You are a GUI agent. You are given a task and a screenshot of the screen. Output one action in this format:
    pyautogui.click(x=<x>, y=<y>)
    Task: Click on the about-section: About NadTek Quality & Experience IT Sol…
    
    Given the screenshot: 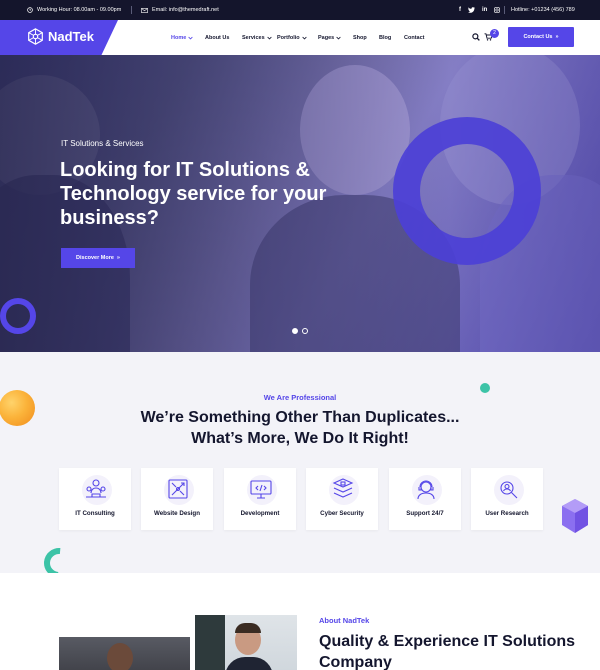 What is the action you would take?
    pyautogui.click(x=300, y=621)
    